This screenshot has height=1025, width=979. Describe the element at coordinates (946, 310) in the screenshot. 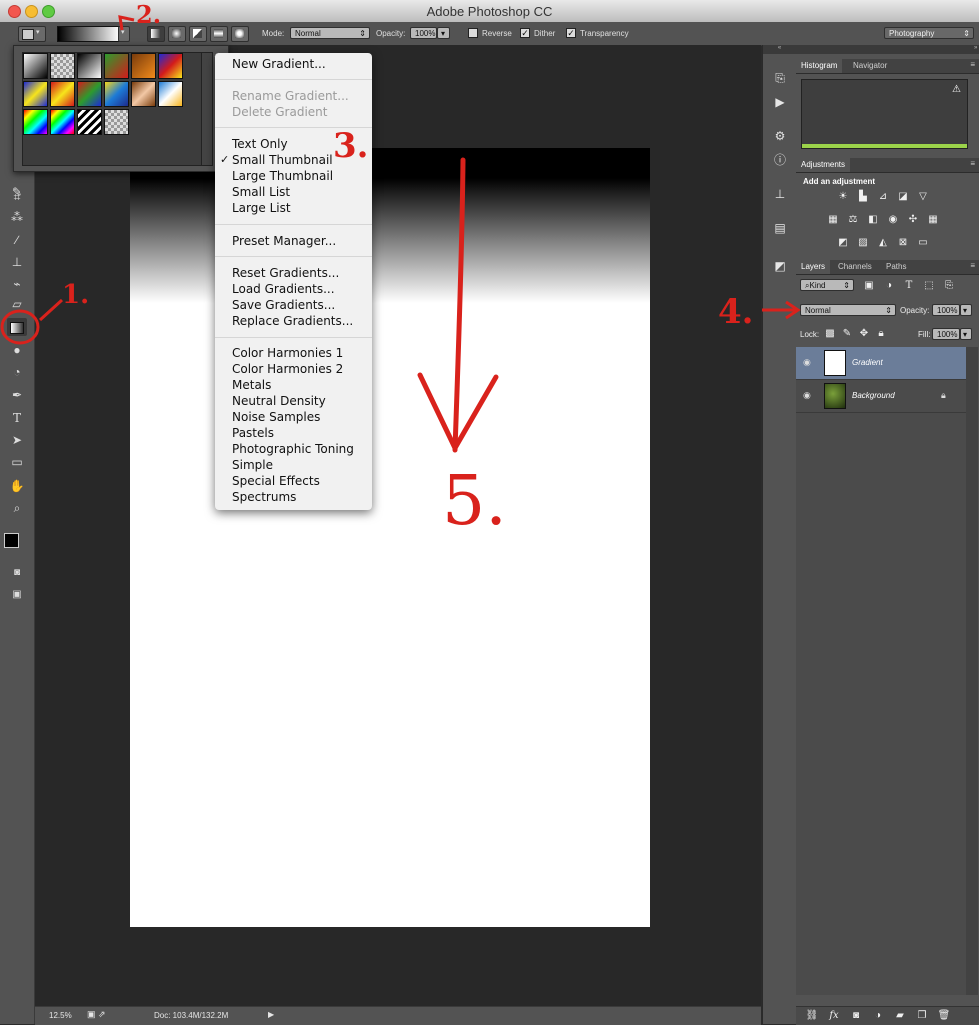

I see `layer-opacity-input: 100%` at that location.